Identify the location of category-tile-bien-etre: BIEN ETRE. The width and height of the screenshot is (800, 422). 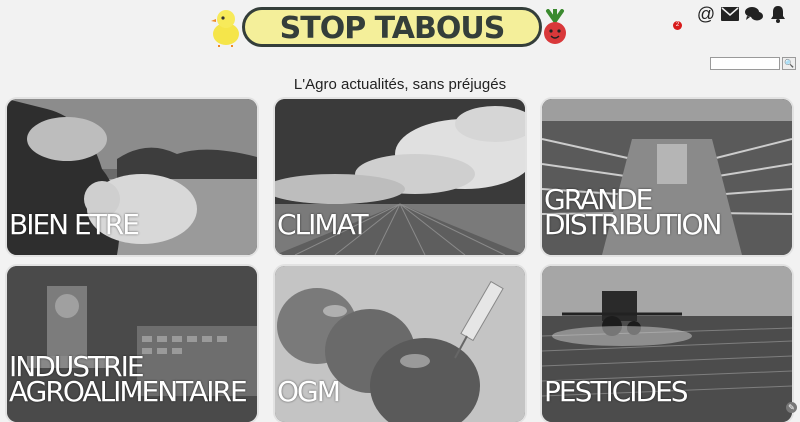
(132, 177).